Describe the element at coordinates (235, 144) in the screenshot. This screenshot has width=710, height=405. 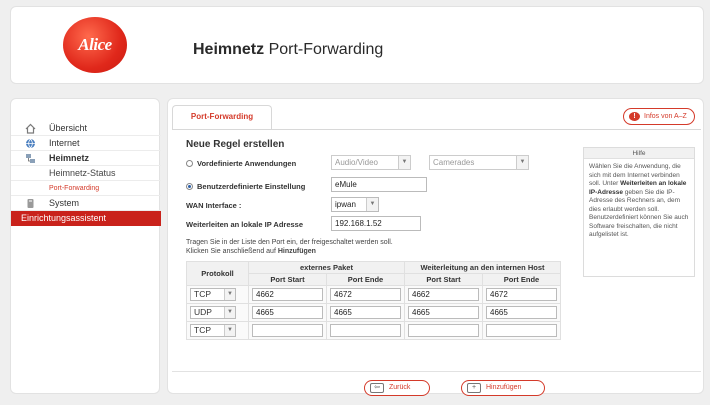
I see `section-title: Neue Regel erstellen` at that location.